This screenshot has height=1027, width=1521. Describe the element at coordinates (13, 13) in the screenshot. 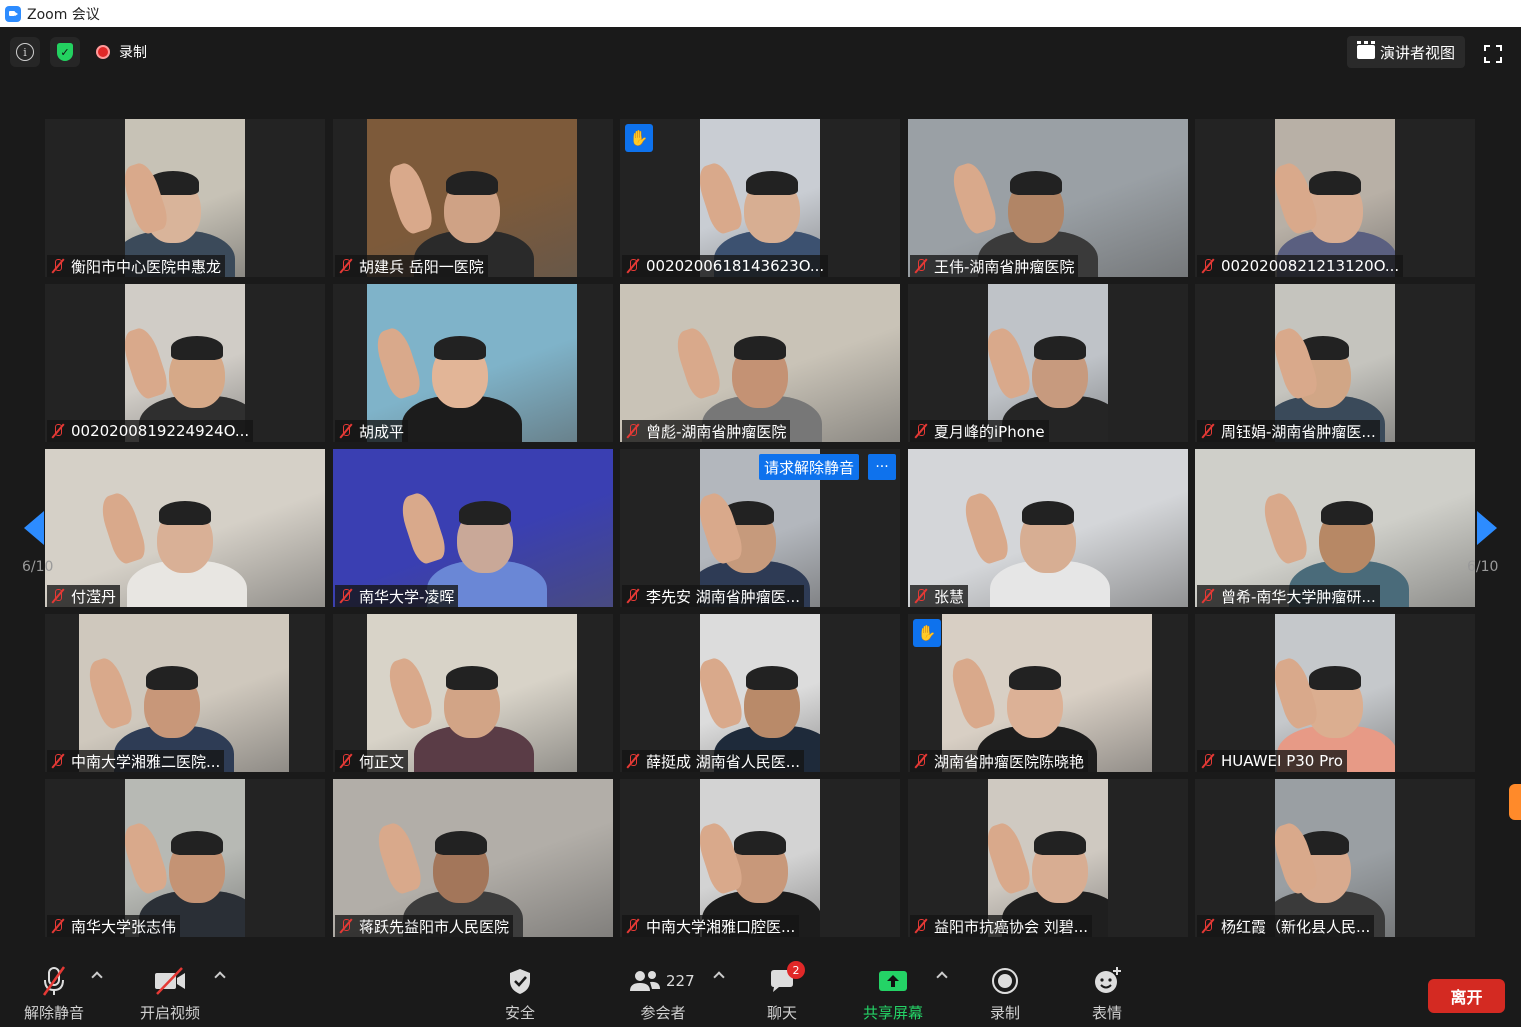

I see `zoom-logo-icon` at that location.